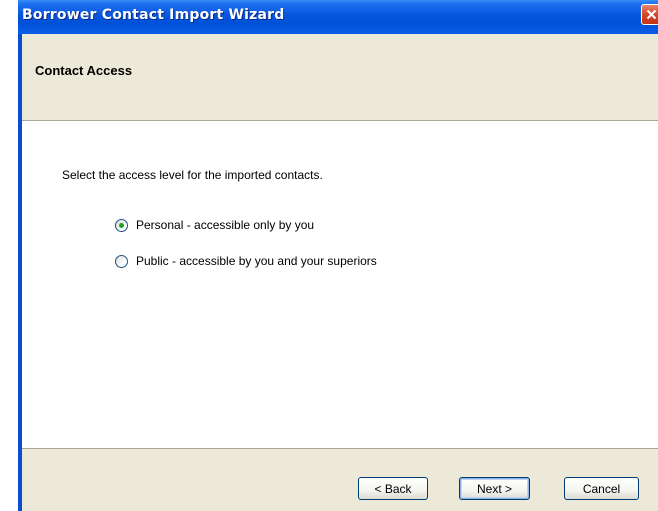  I want to click on radio-button-public, so click(121, 261).